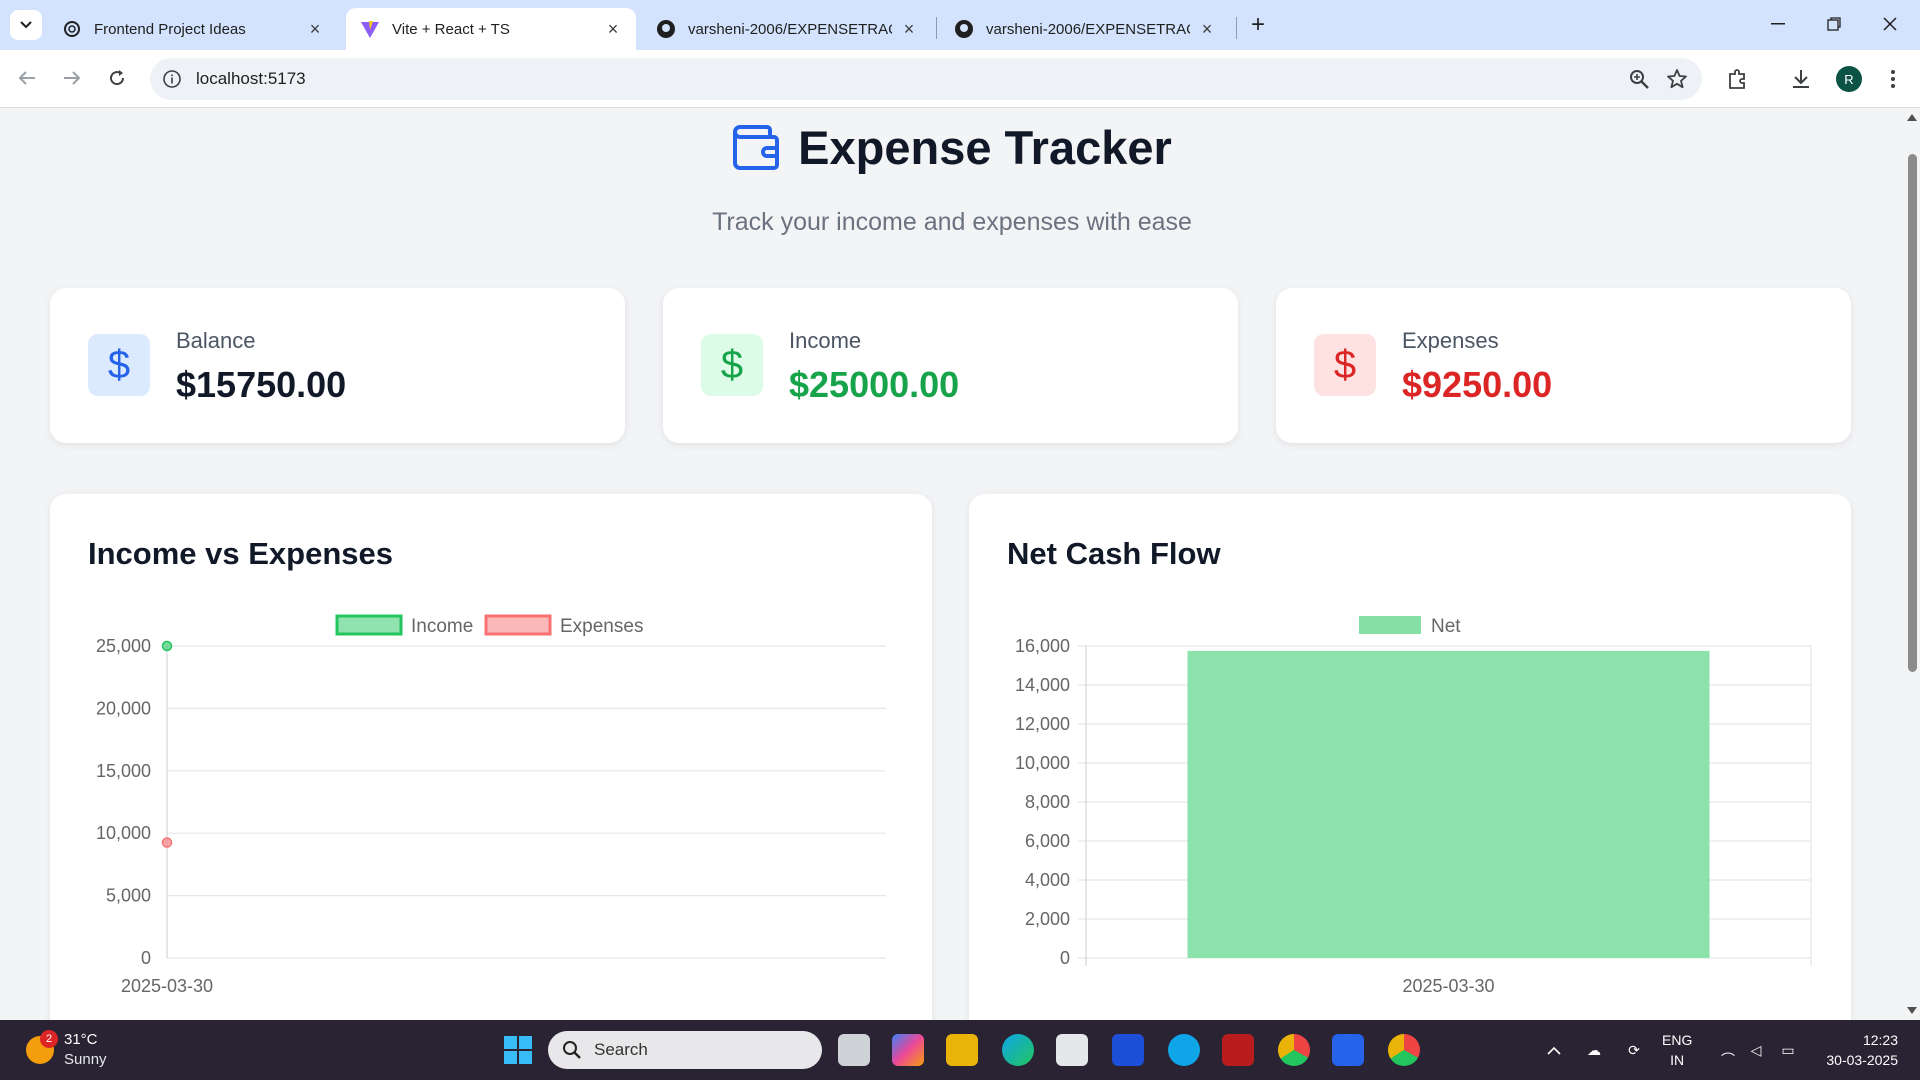  What do you see at coordinates (1858, 1050) in the screenshot?
I see `system-clock: 12:23 30-03-2025` at bounding box center [1858, 1050].